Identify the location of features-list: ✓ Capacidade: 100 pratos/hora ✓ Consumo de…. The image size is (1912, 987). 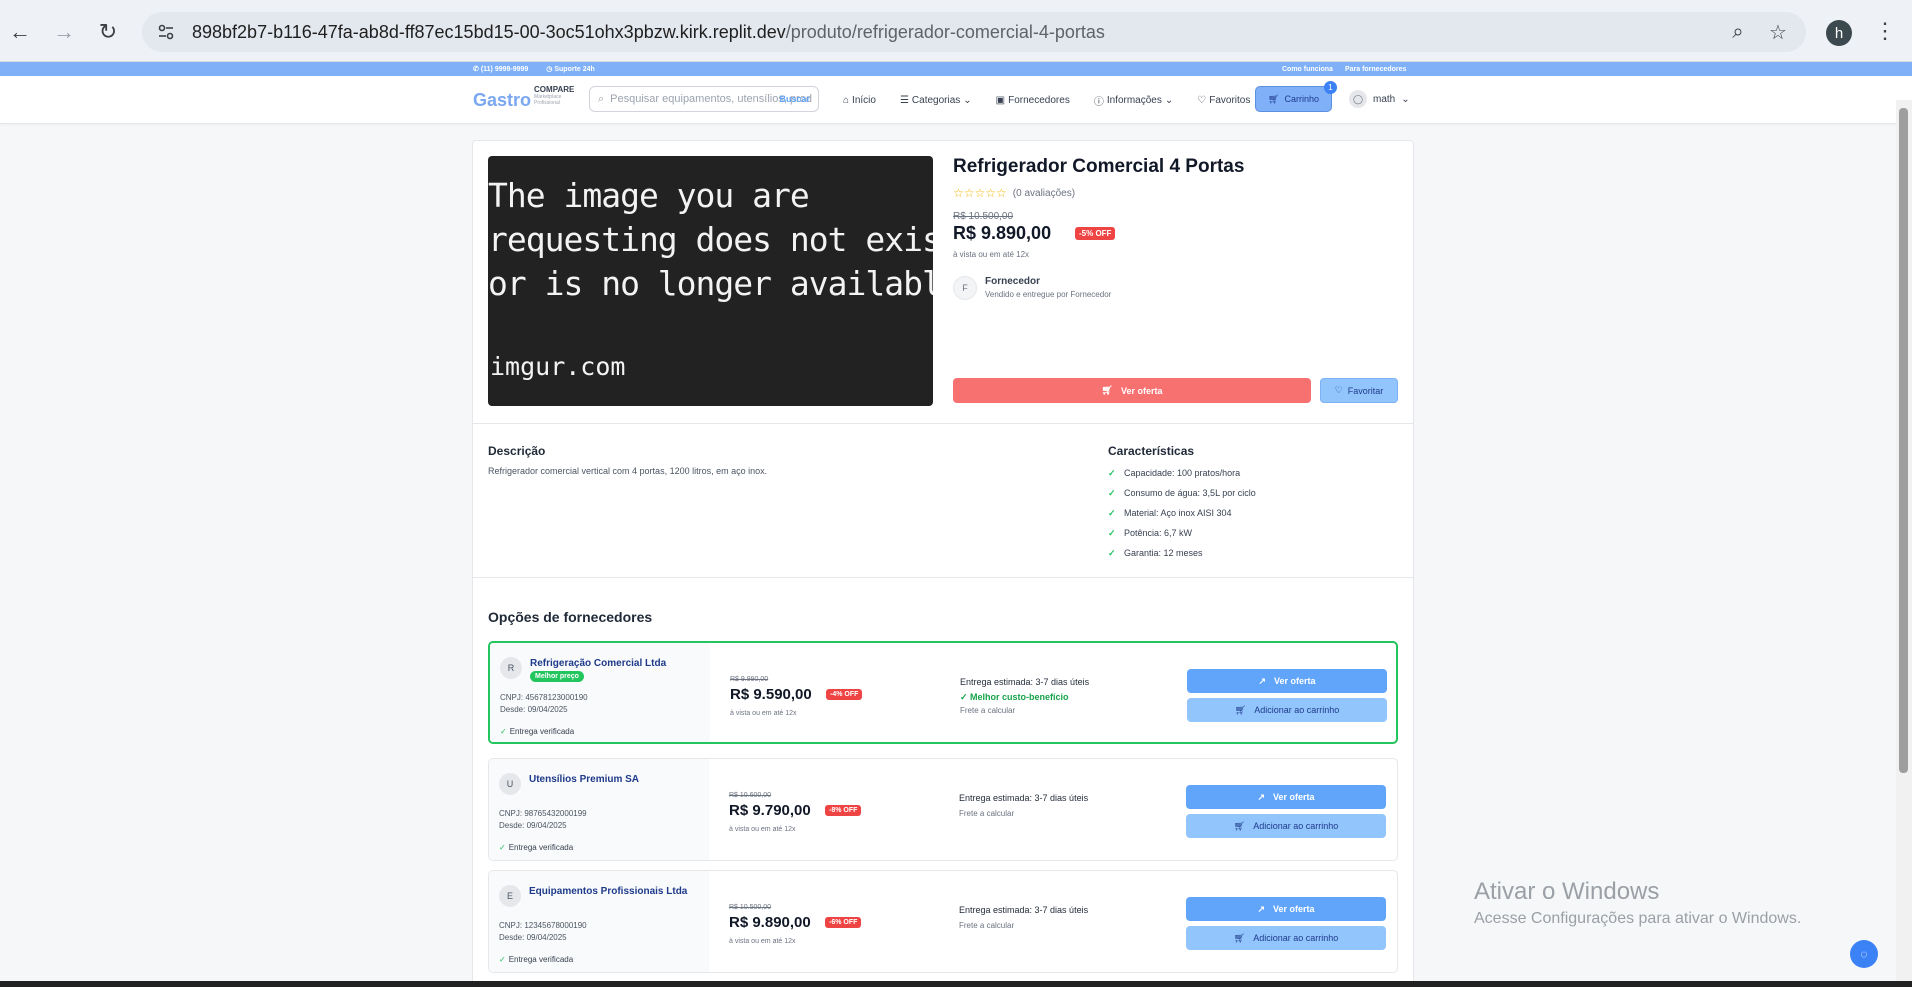
(1182, 513).